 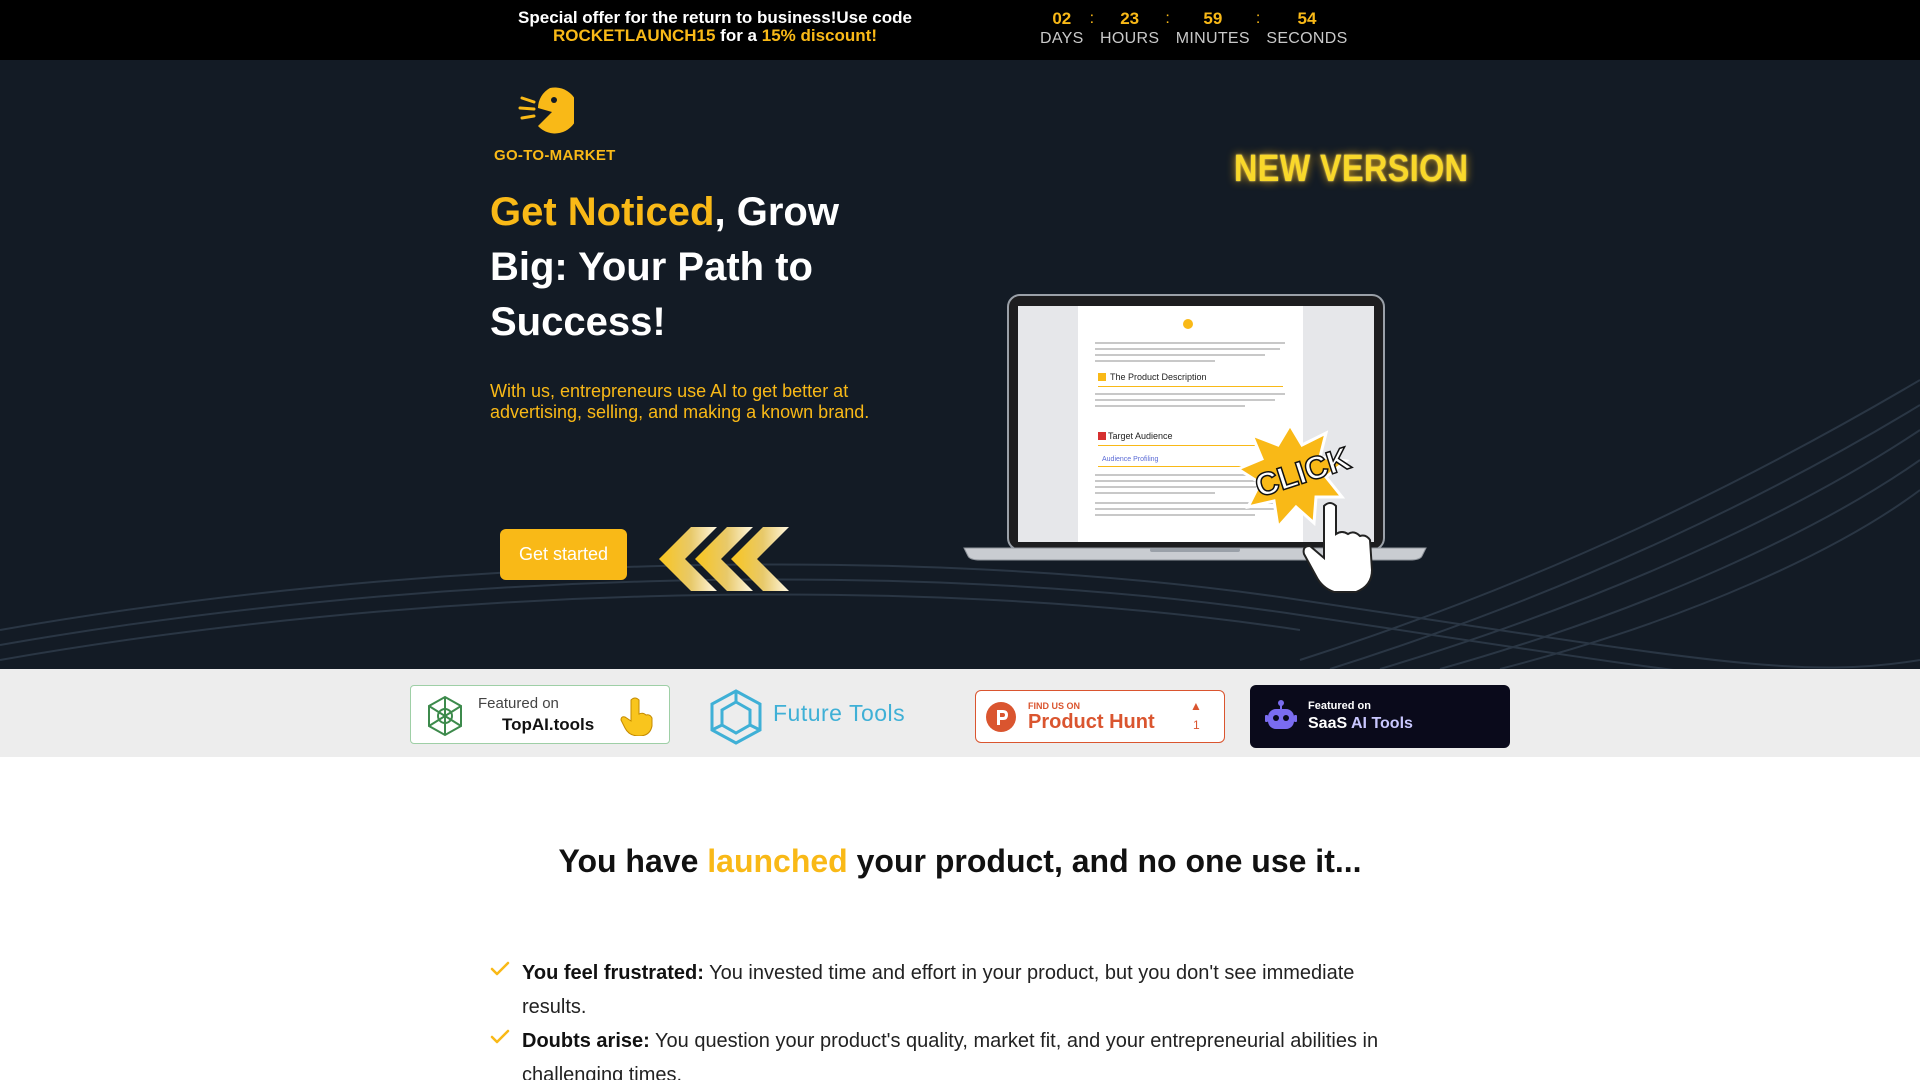 I want to click on upvote-triangle-icon: ▲, so click(x=1196, y=706).